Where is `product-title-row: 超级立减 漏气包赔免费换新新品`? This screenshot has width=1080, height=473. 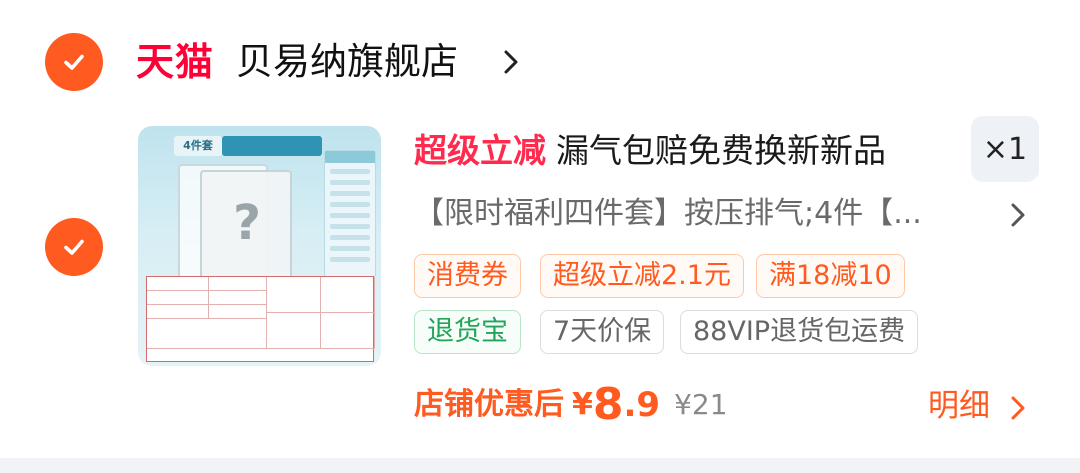 product-title-row: 超级立减 漏气包赔免费换新新品 is located at coordinates (650, 151).